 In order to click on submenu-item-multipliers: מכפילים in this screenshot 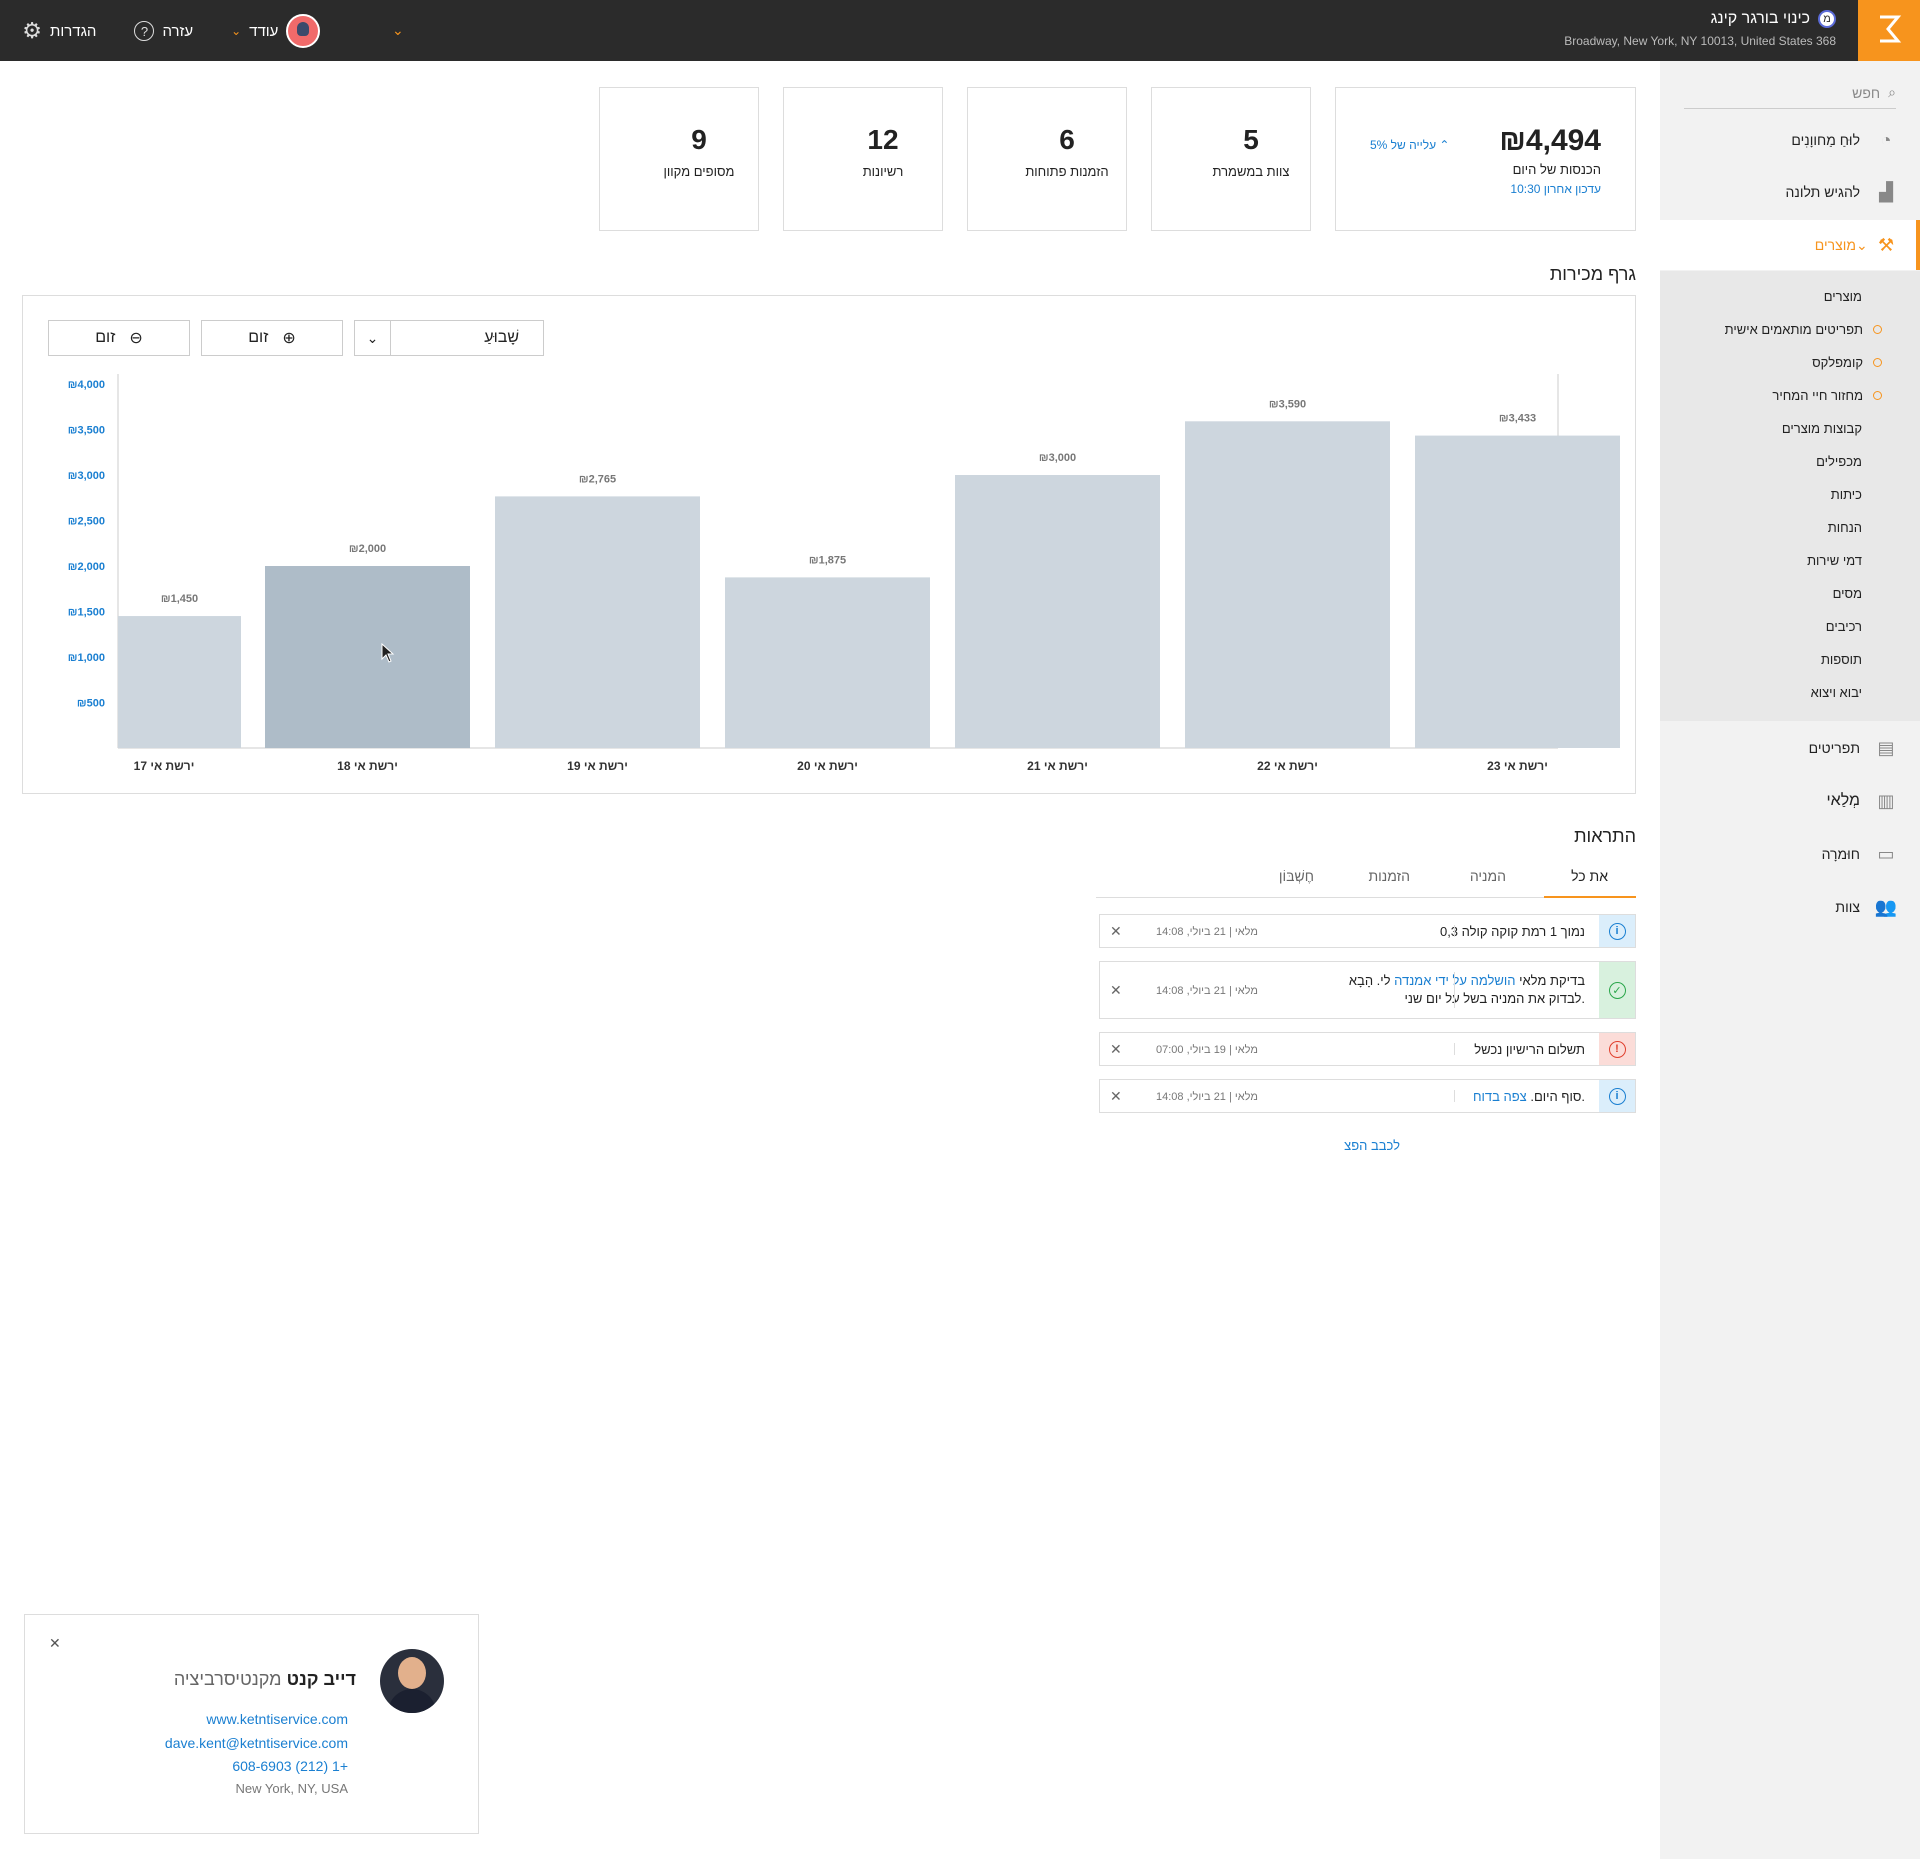, I will do `click(1839, 461)`.